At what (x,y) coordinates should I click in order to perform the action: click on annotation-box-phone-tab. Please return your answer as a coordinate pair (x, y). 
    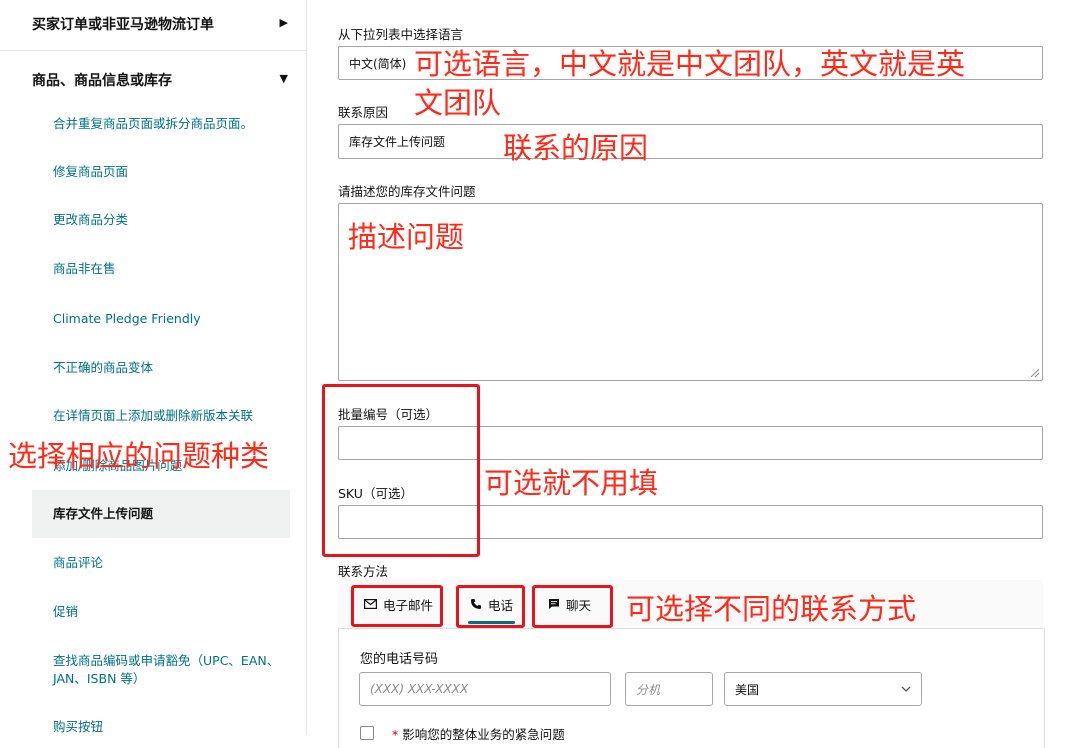
    Looking at the image, I should click on (490, 606).